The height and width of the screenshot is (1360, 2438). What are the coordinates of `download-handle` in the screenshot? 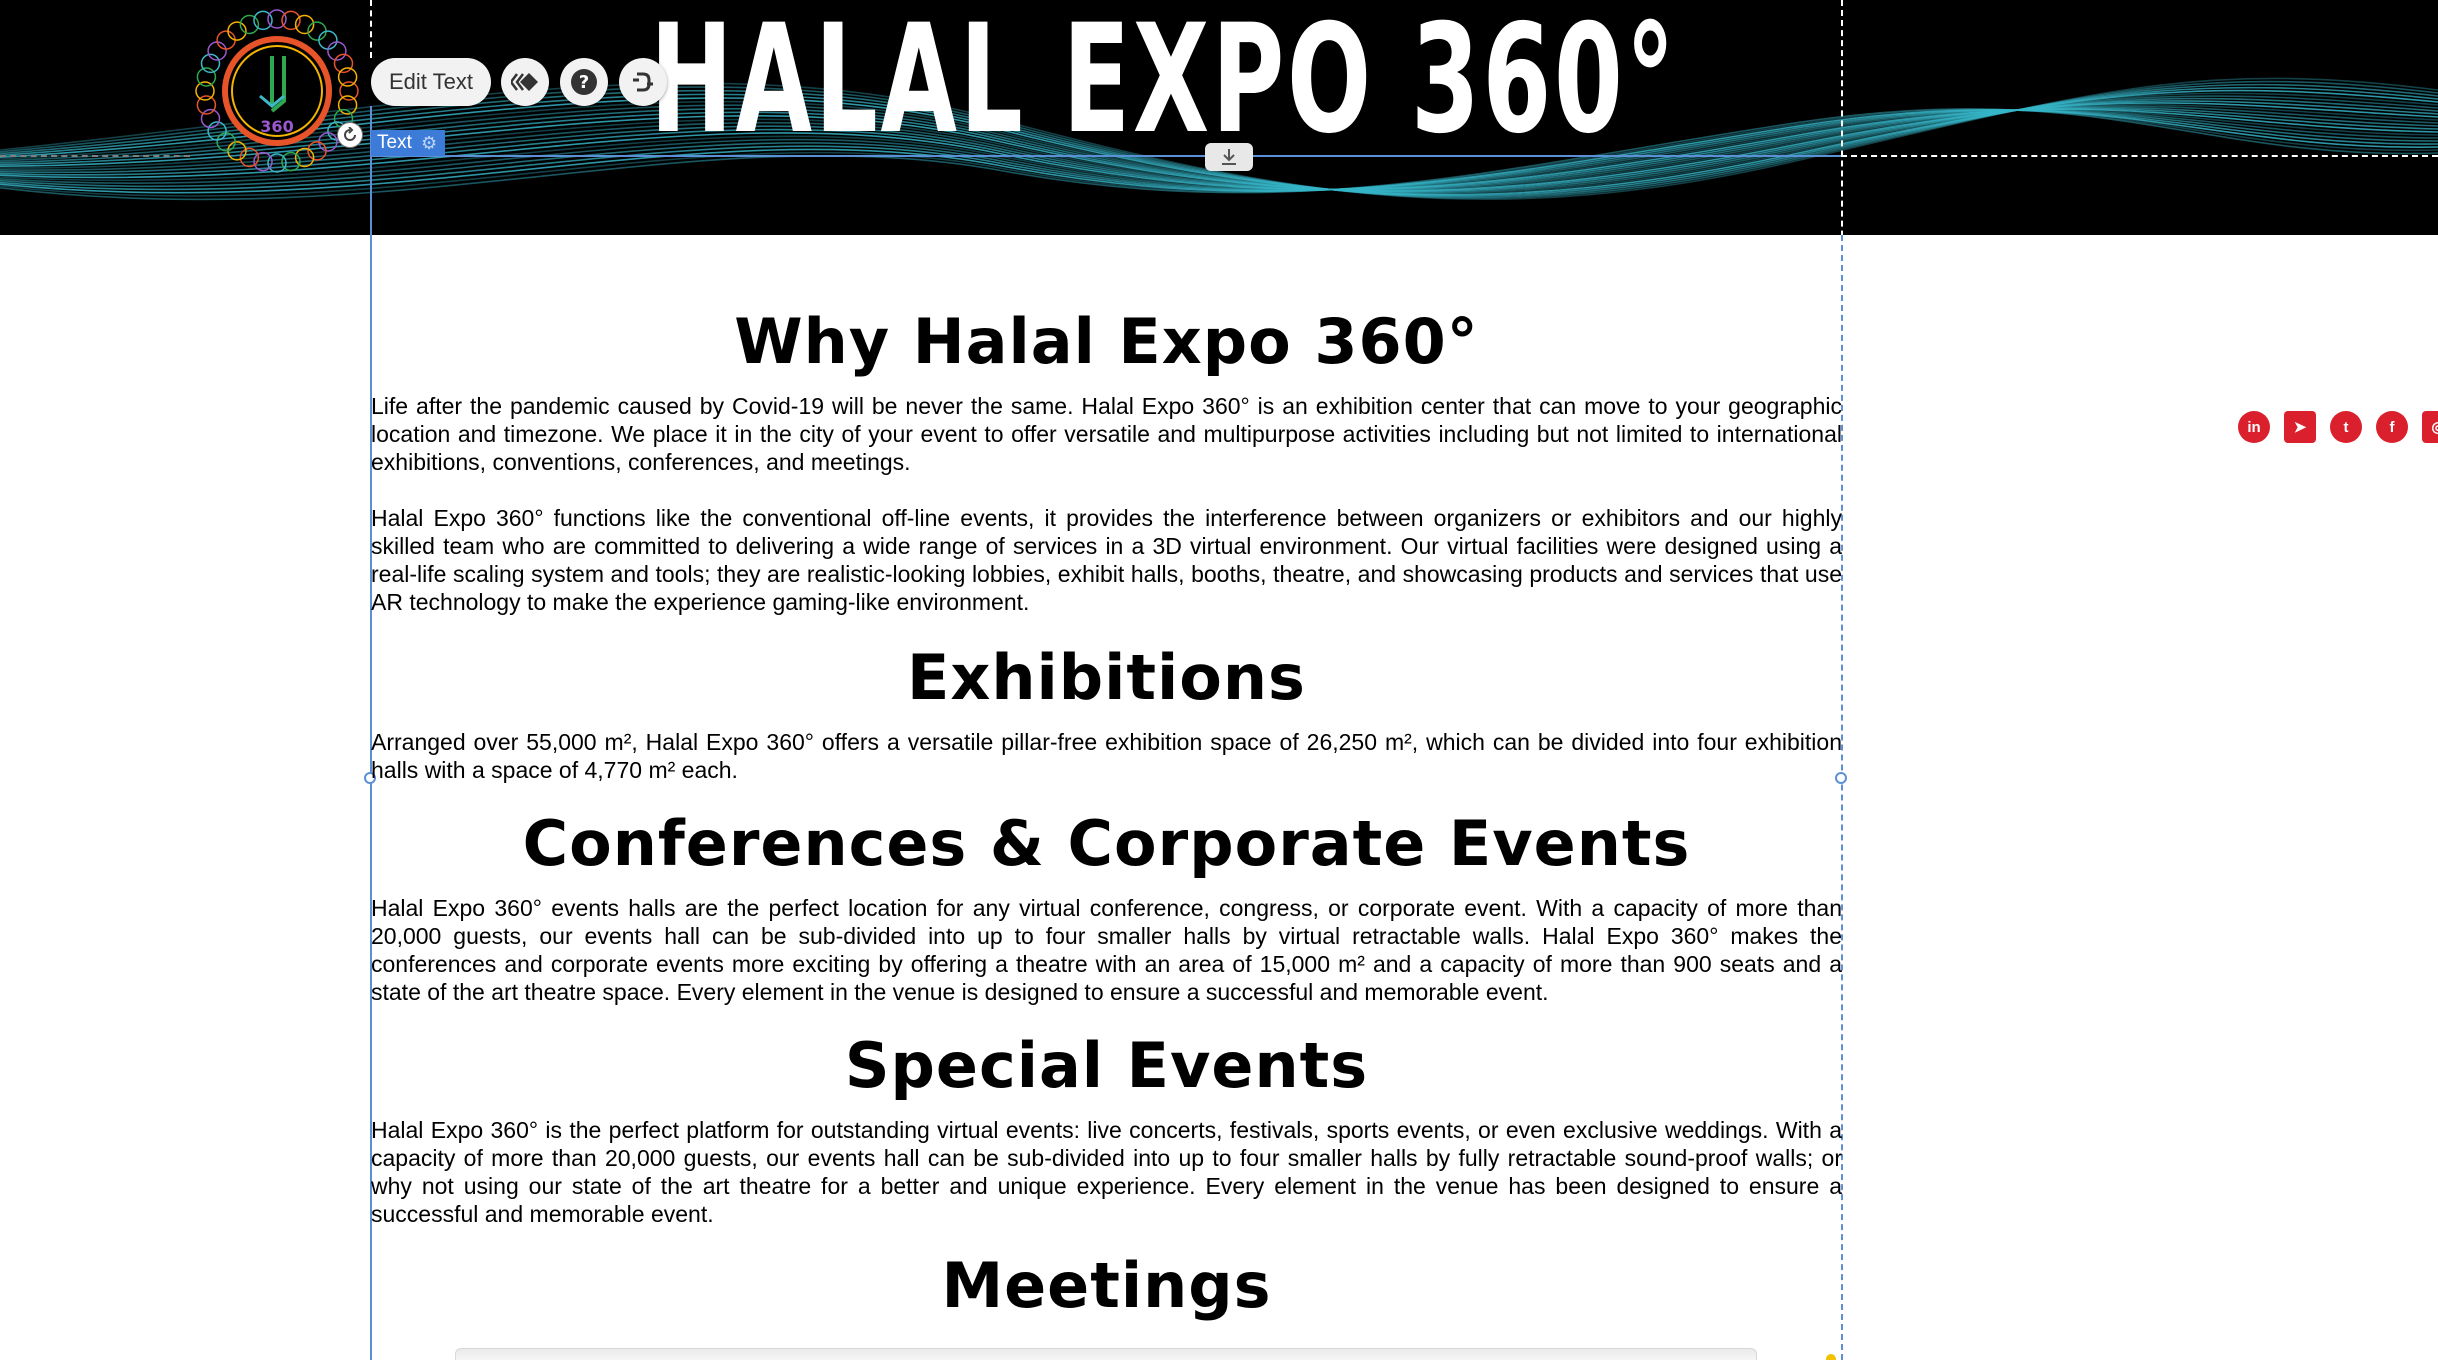 It's located at (1229, 157).